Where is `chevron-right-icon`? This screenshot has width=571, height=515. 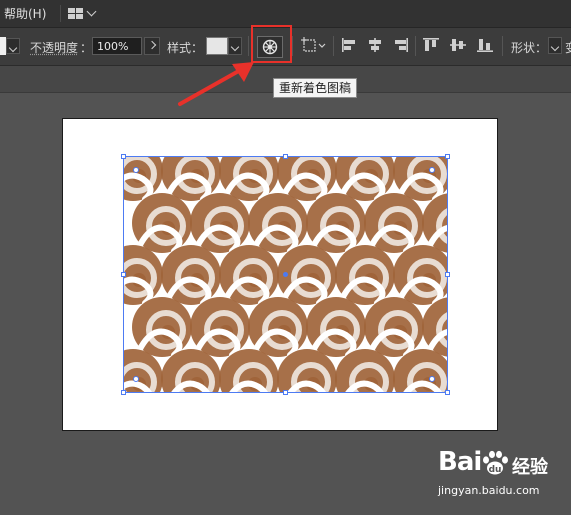 chevron-right-icon is located at coordinates (152, 45).